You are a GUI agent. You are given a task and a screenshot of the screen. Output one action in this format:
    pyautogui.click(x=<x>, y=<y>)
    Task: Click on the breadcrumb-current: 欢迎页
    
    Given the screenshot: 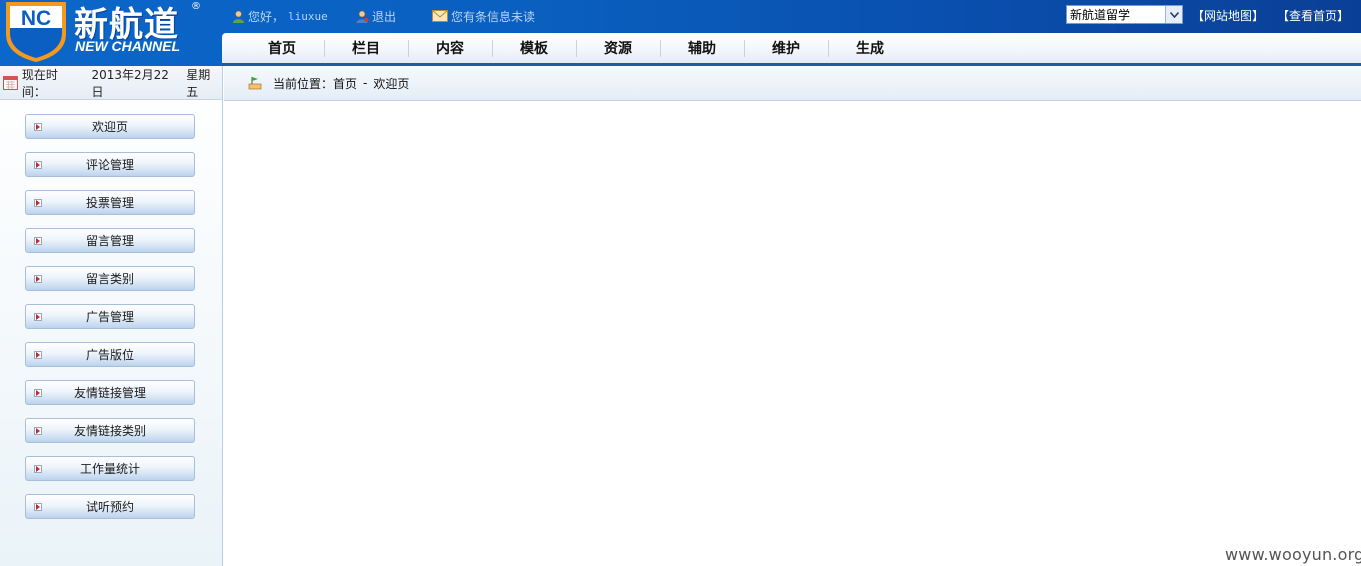 What is the action you would take?
    pyautogui.click(x=391, y=83)
    